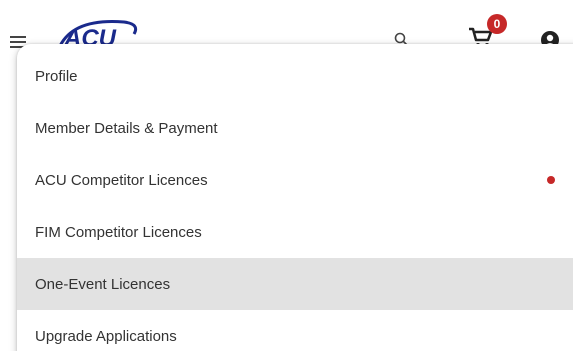 The image size is (573, 351). Describe the element at coordinates (295, 180) in the screenshot. I see `menu-item-acu-competitor-licences: ACU Competitor Licences` at that location.